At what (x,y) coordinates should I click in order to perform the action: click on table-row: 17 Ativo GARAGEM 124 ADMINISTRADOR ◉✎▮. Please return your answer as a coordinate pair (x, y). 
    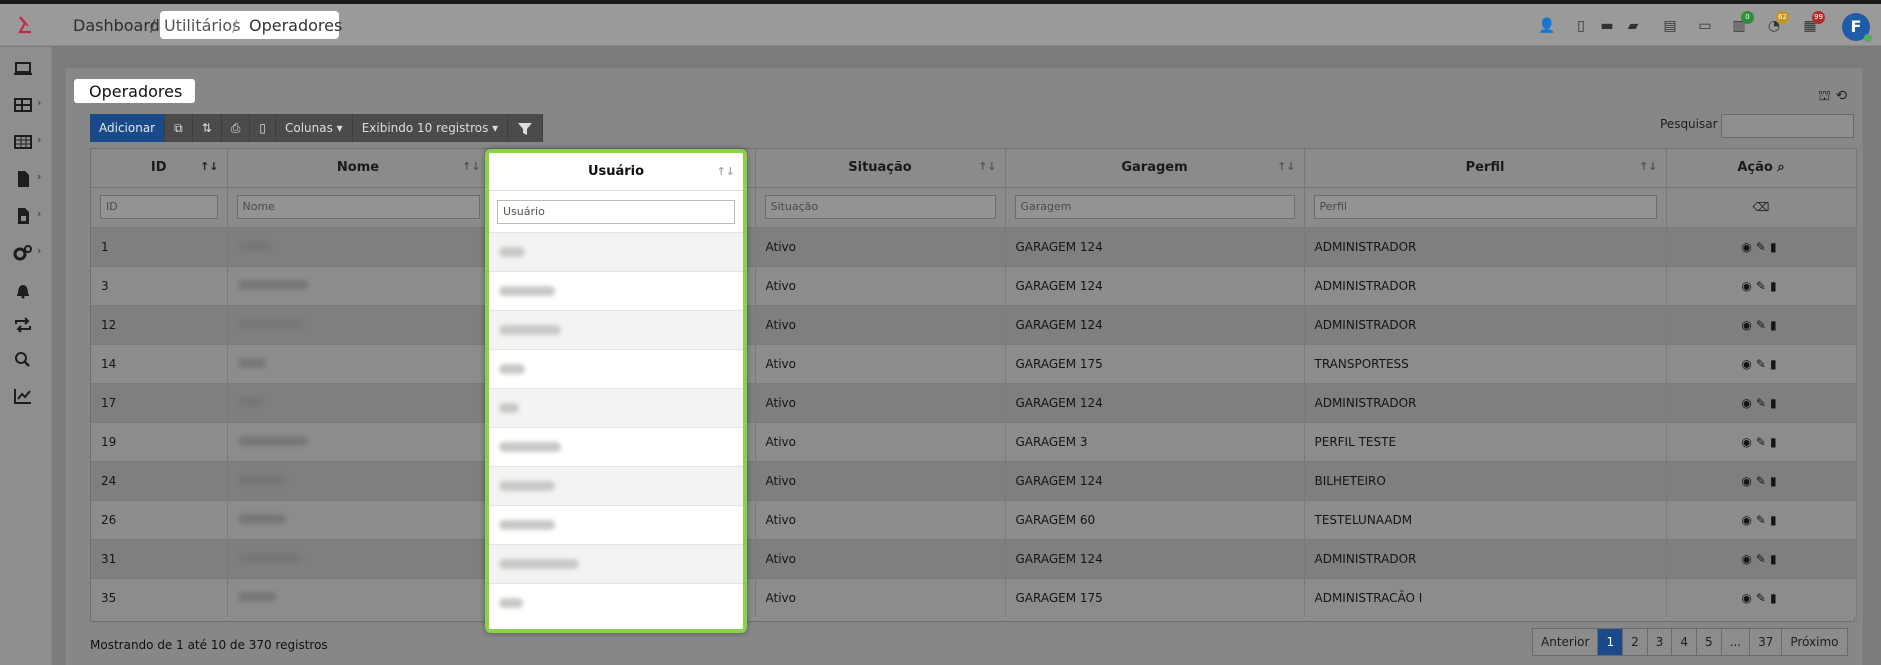
    Looking at the image, I should click on (974, 402).